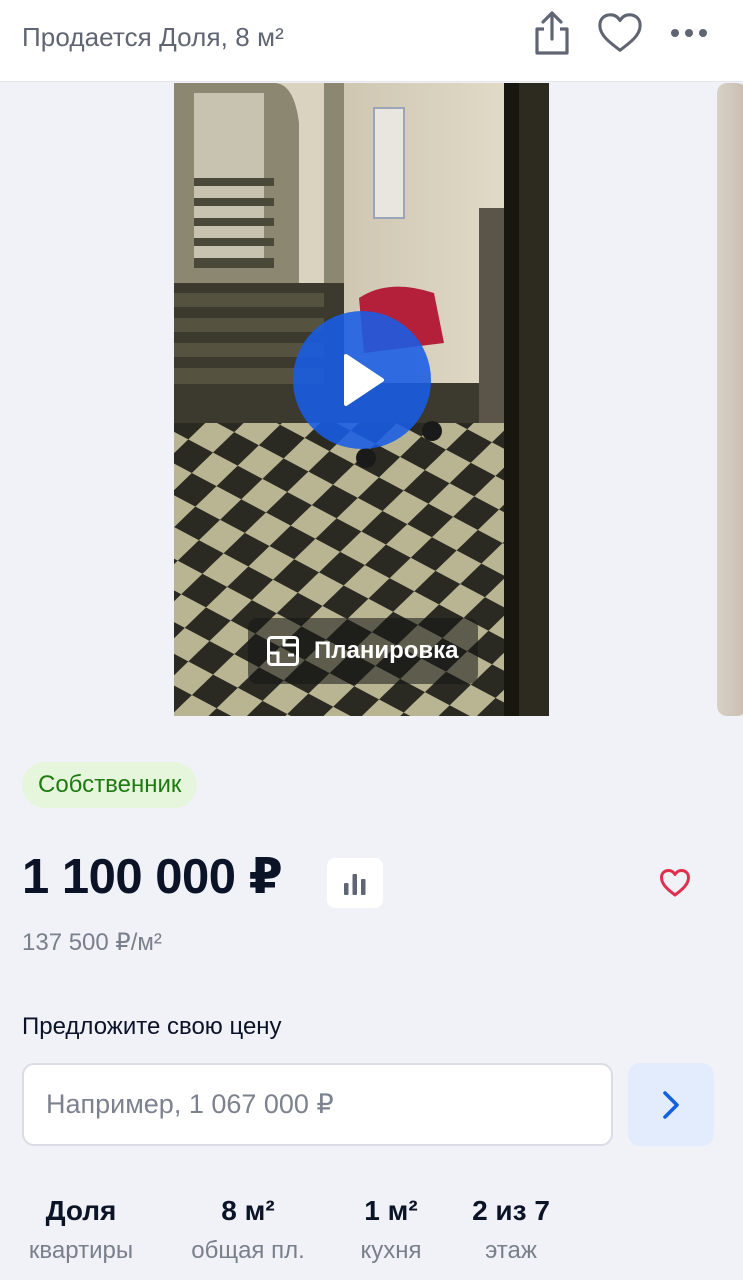 Image resolution: width=743 pixels, height=1280 pixels. I want to click on chevron-right-icon, so click(671, 1104).